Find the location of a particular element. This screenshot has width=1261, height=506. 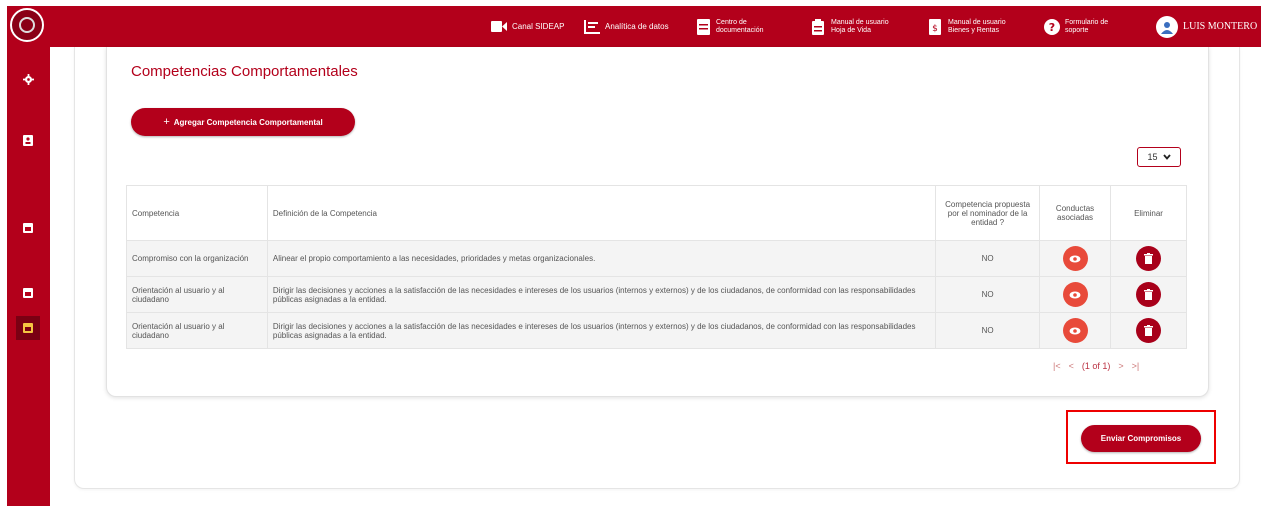

avatar is located at coordinates (1167, 26).